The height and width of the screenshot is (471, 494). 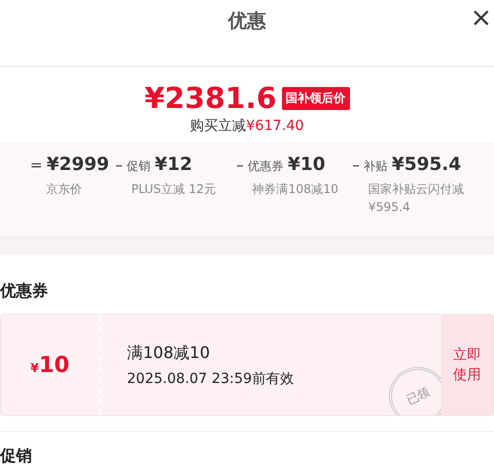 What do you see at coordinates (275, 126) in the screenshot?
I see `saving-amount: ¥617.40` at bounding box center [275, 126].